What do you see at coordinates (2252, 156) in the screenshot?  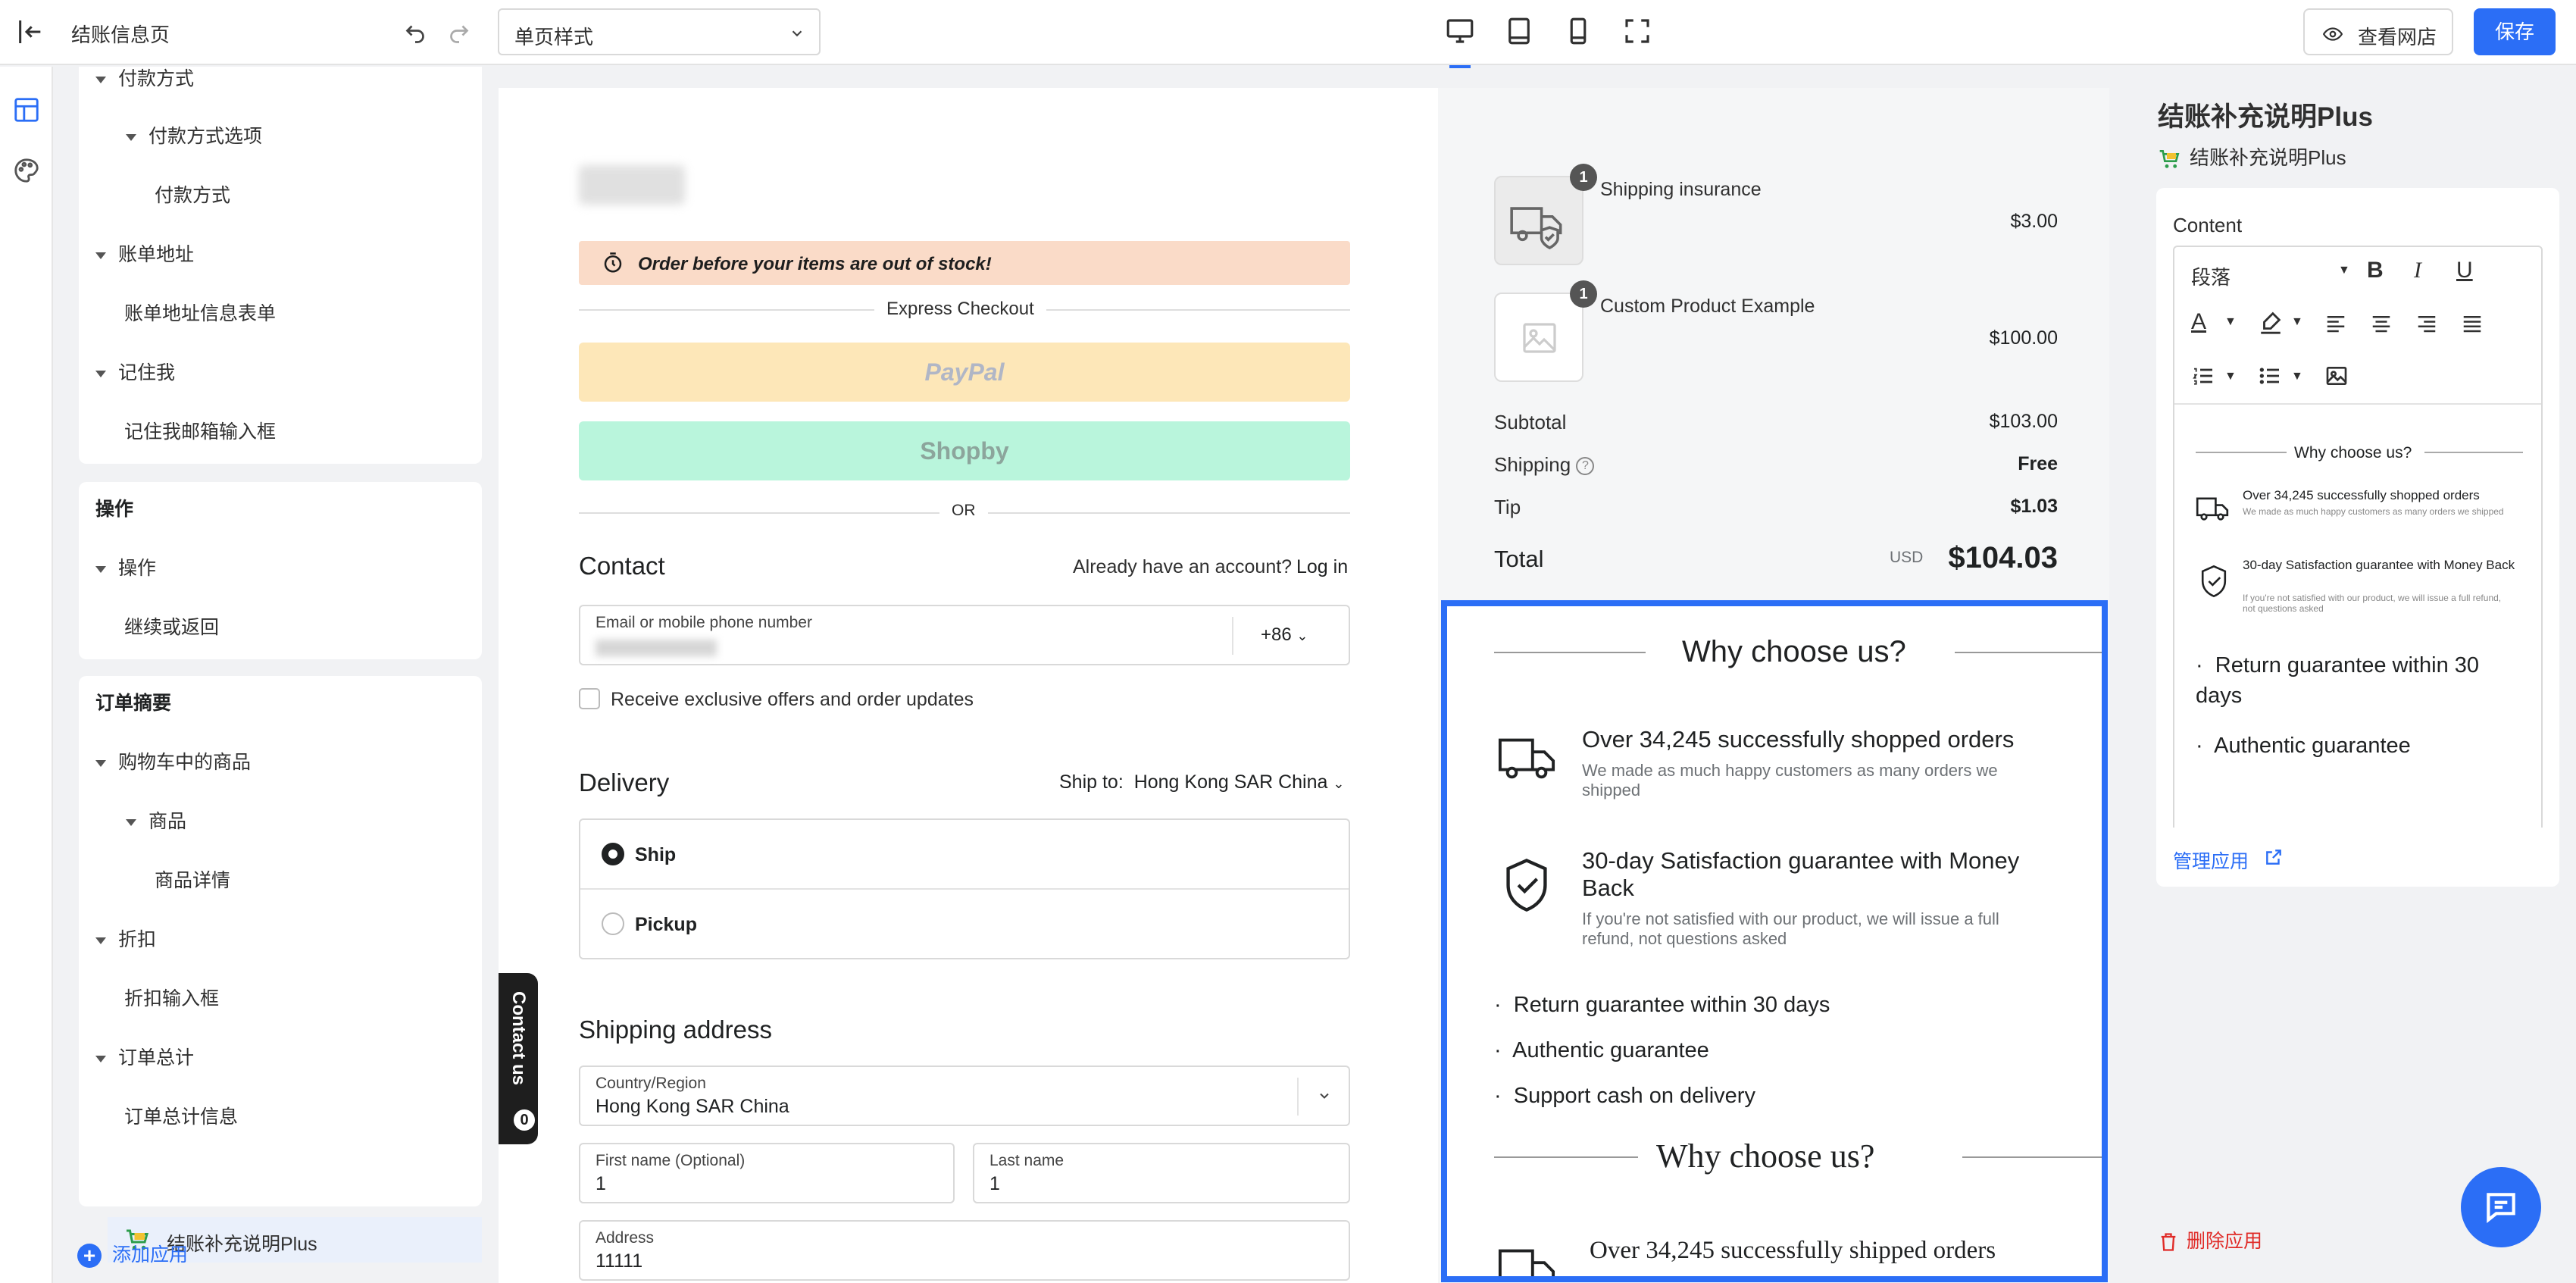 I see `app-subtitle: 结账补充说明Plus` at bounding box center [2252, 156].